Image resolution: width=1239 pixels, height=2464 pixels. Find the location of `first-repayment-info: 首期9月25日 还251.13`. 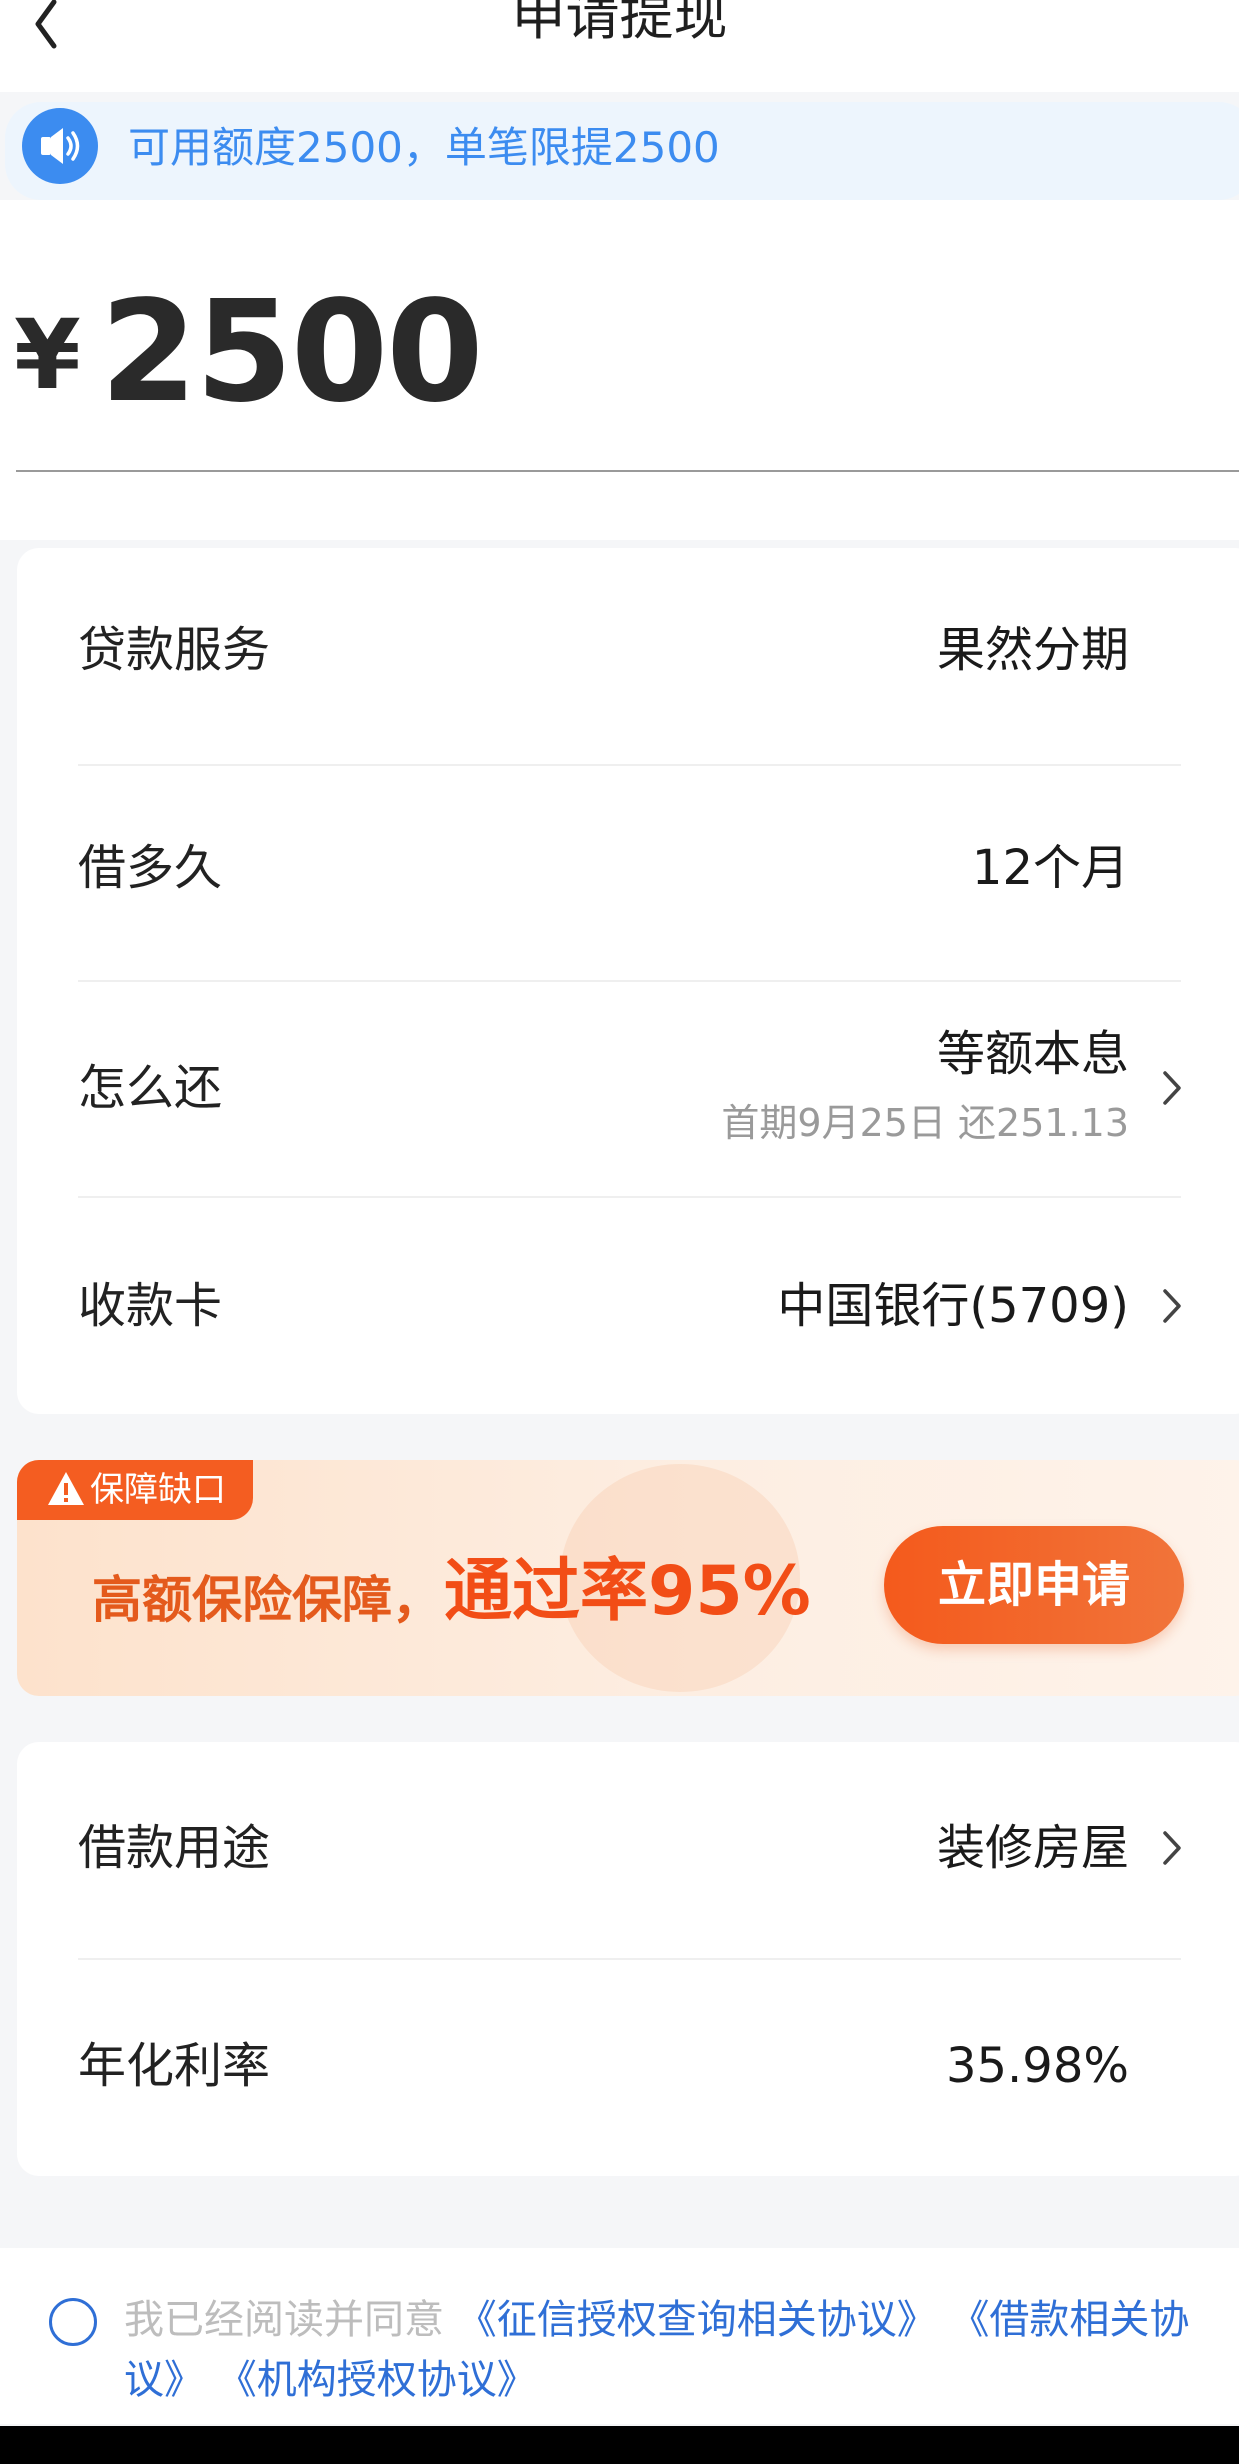

first-repayment-info: 首期9月25日 还251.13 is located at coordinates (925, 1123).